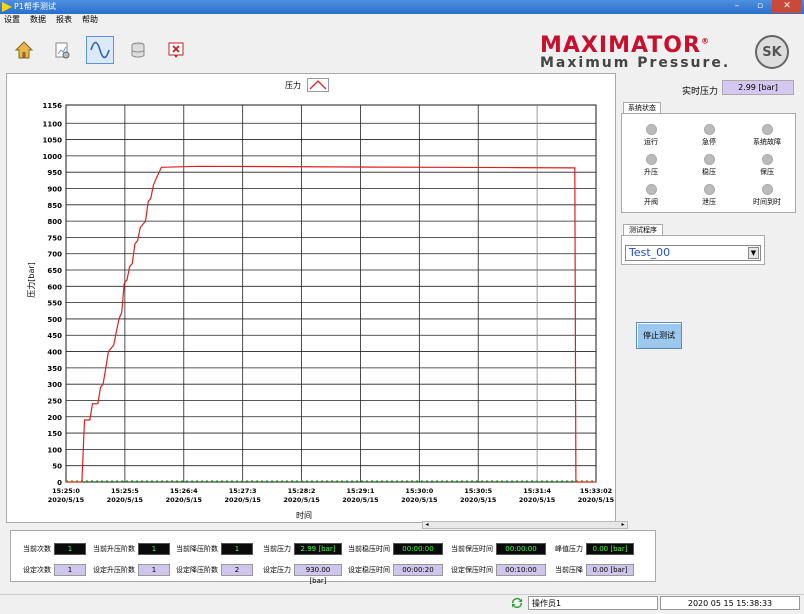  What do you see at coordinates (24, 50) in the screenshot?
I see `home-button` at bounding box center [24, 50].